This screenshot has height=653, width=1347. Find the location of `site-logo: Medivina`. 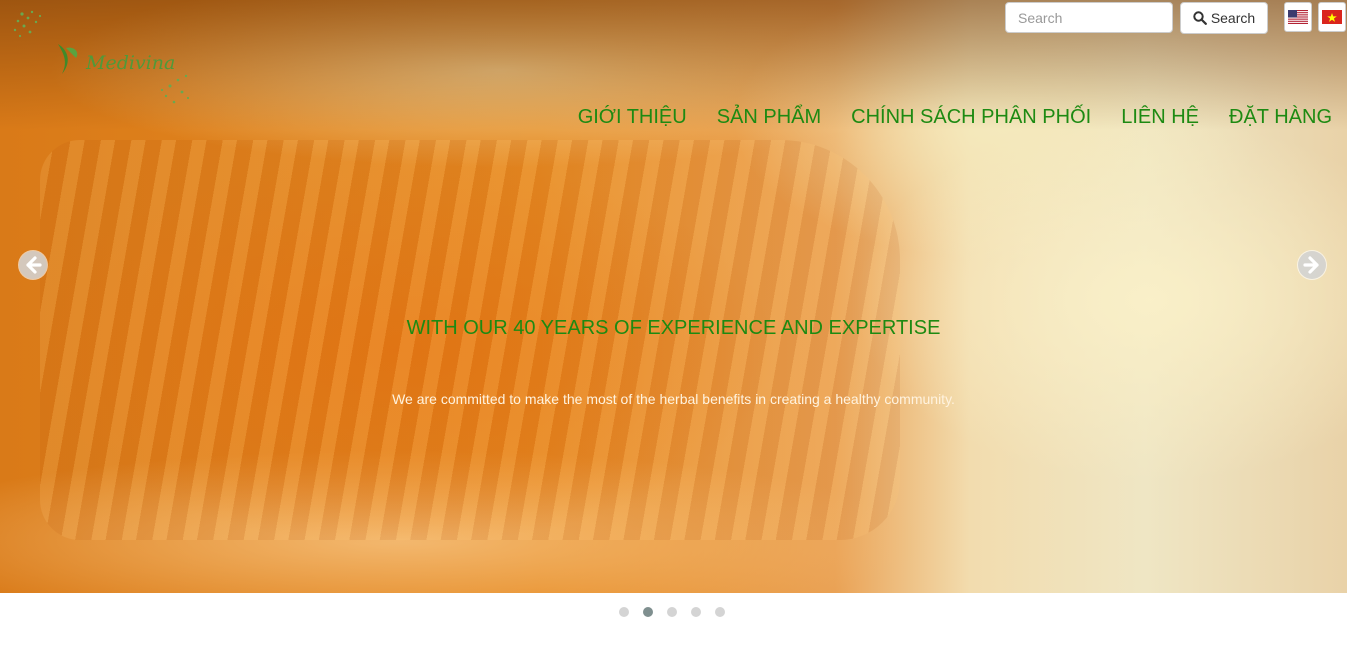

site-logo: Medivina is located at coordinates (102, 58).